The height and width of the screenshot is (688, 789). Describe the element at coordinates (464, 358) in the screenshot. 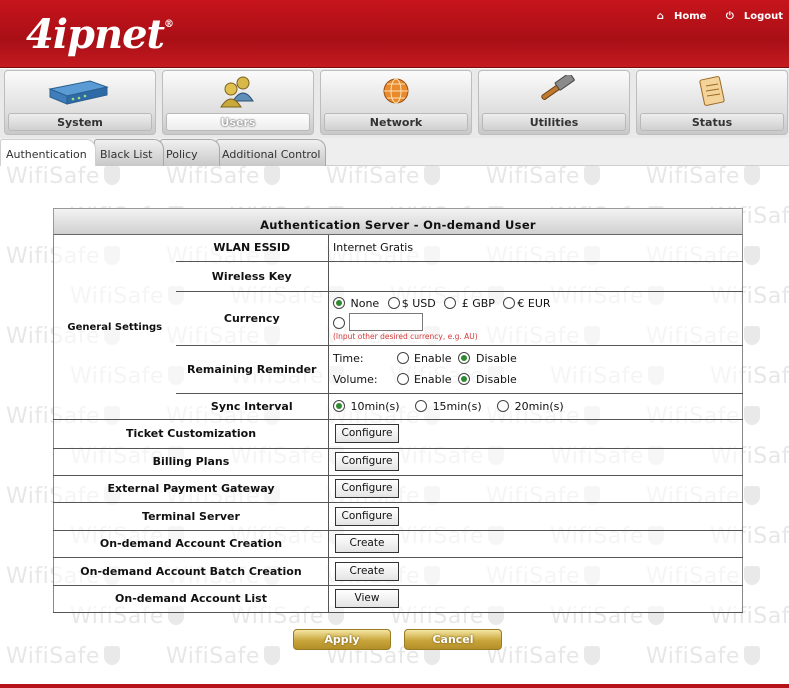

I see `reminder-time-disable-radio` at that location.